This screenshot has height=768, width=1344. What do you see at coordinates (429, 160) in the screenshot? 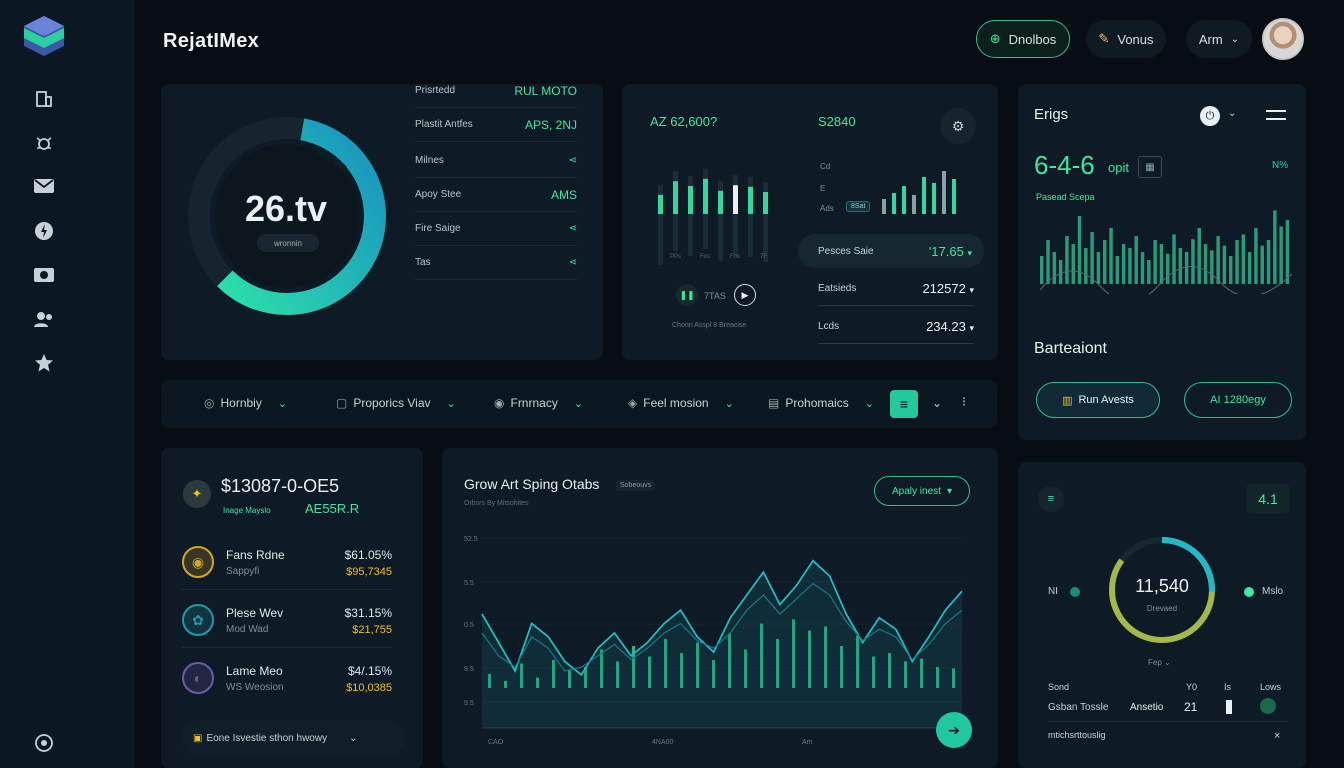
I see `row-label: Milnes` at bounding box center [429, 160].